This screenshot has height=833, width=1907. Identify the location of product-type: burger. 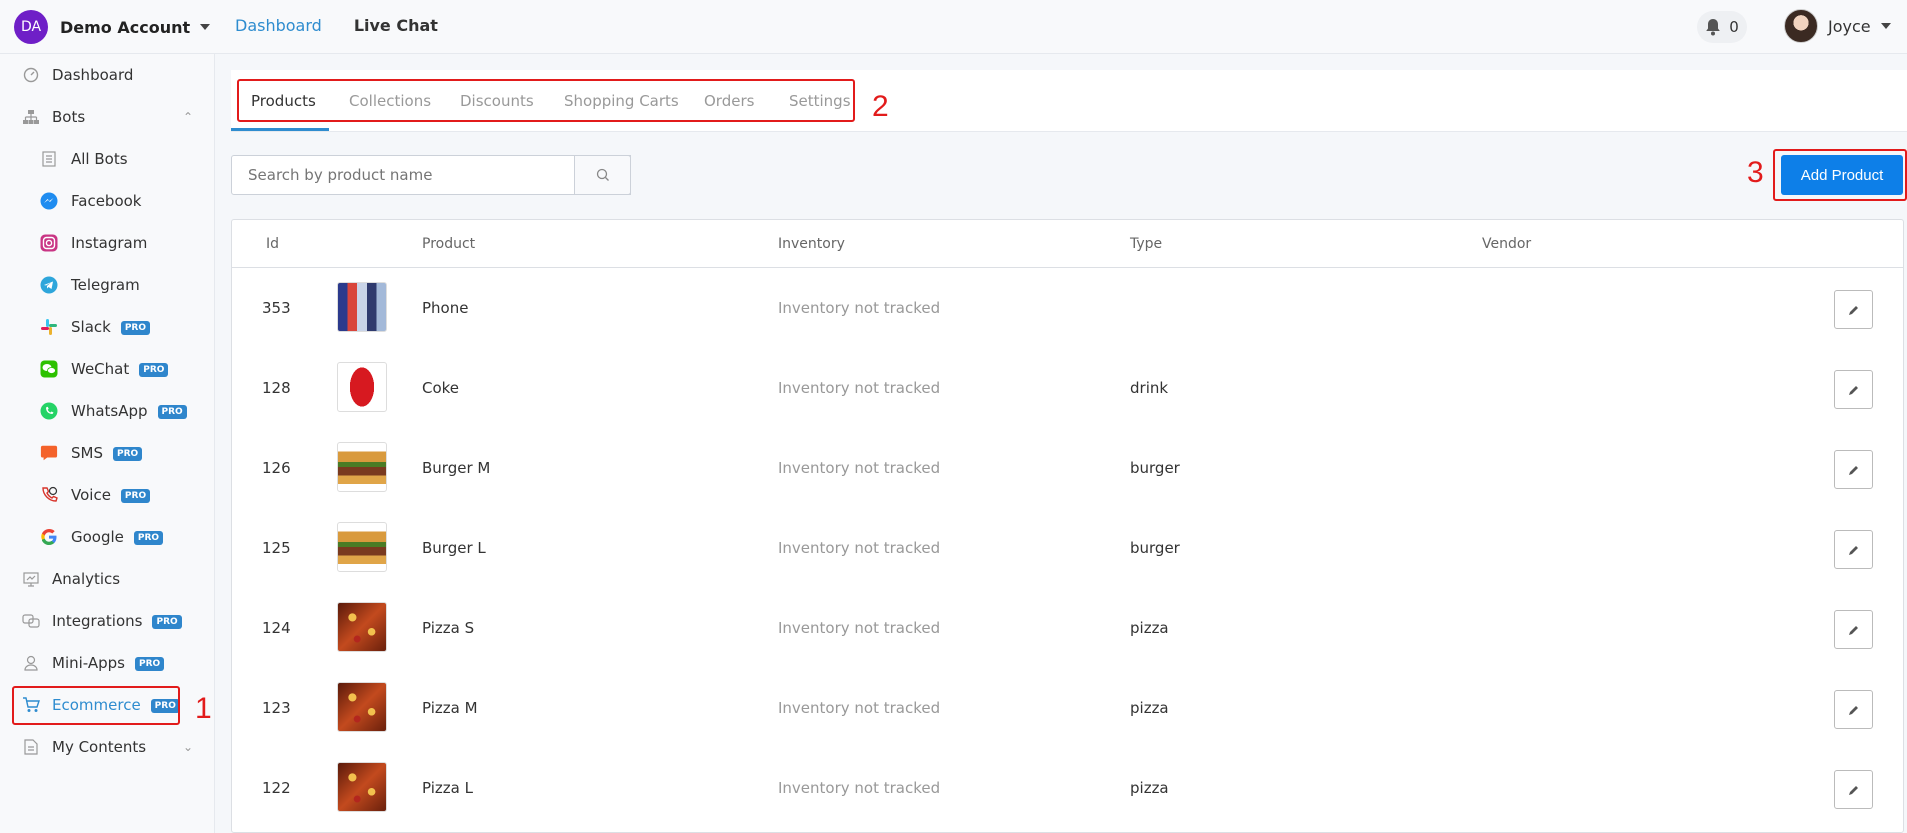
(1155, 548).